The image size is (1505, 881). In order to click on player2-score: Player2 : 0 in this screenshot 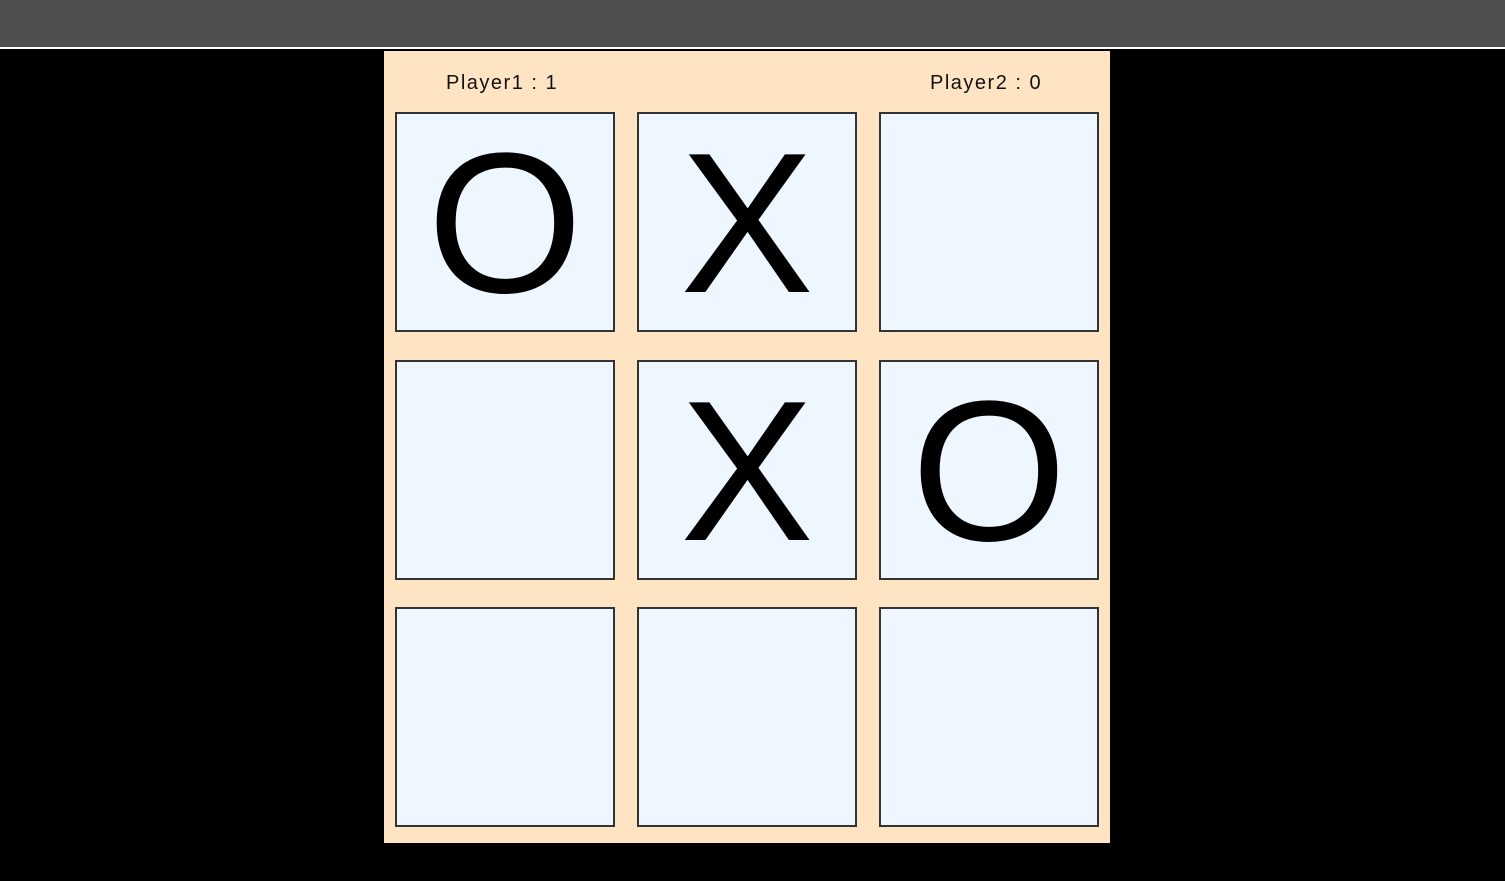, I will do `click(986, 83)`.